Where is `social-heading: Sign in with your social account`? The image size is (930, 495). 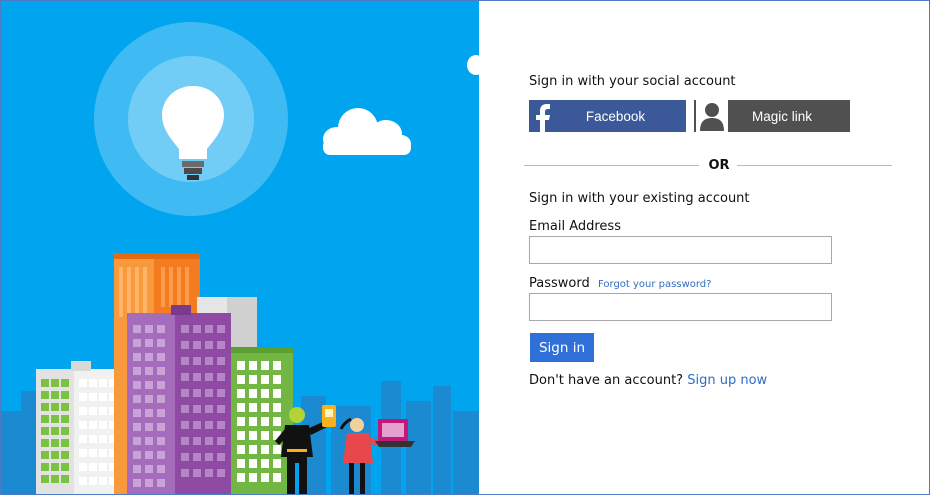 social-heading: Sign in with your social account is located at coordinates (632, 81).